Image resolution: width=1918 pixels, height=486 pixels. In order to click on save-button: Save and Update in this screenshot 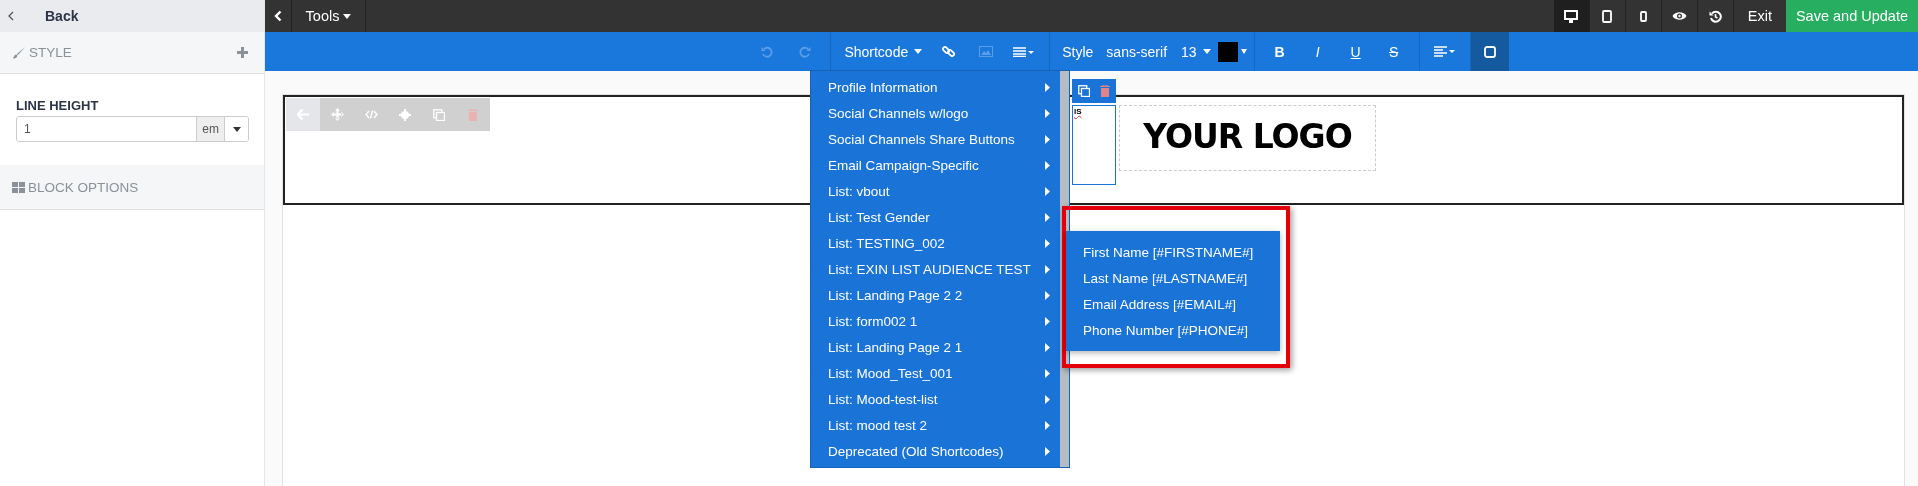, I will do `click(1851, 16)`.